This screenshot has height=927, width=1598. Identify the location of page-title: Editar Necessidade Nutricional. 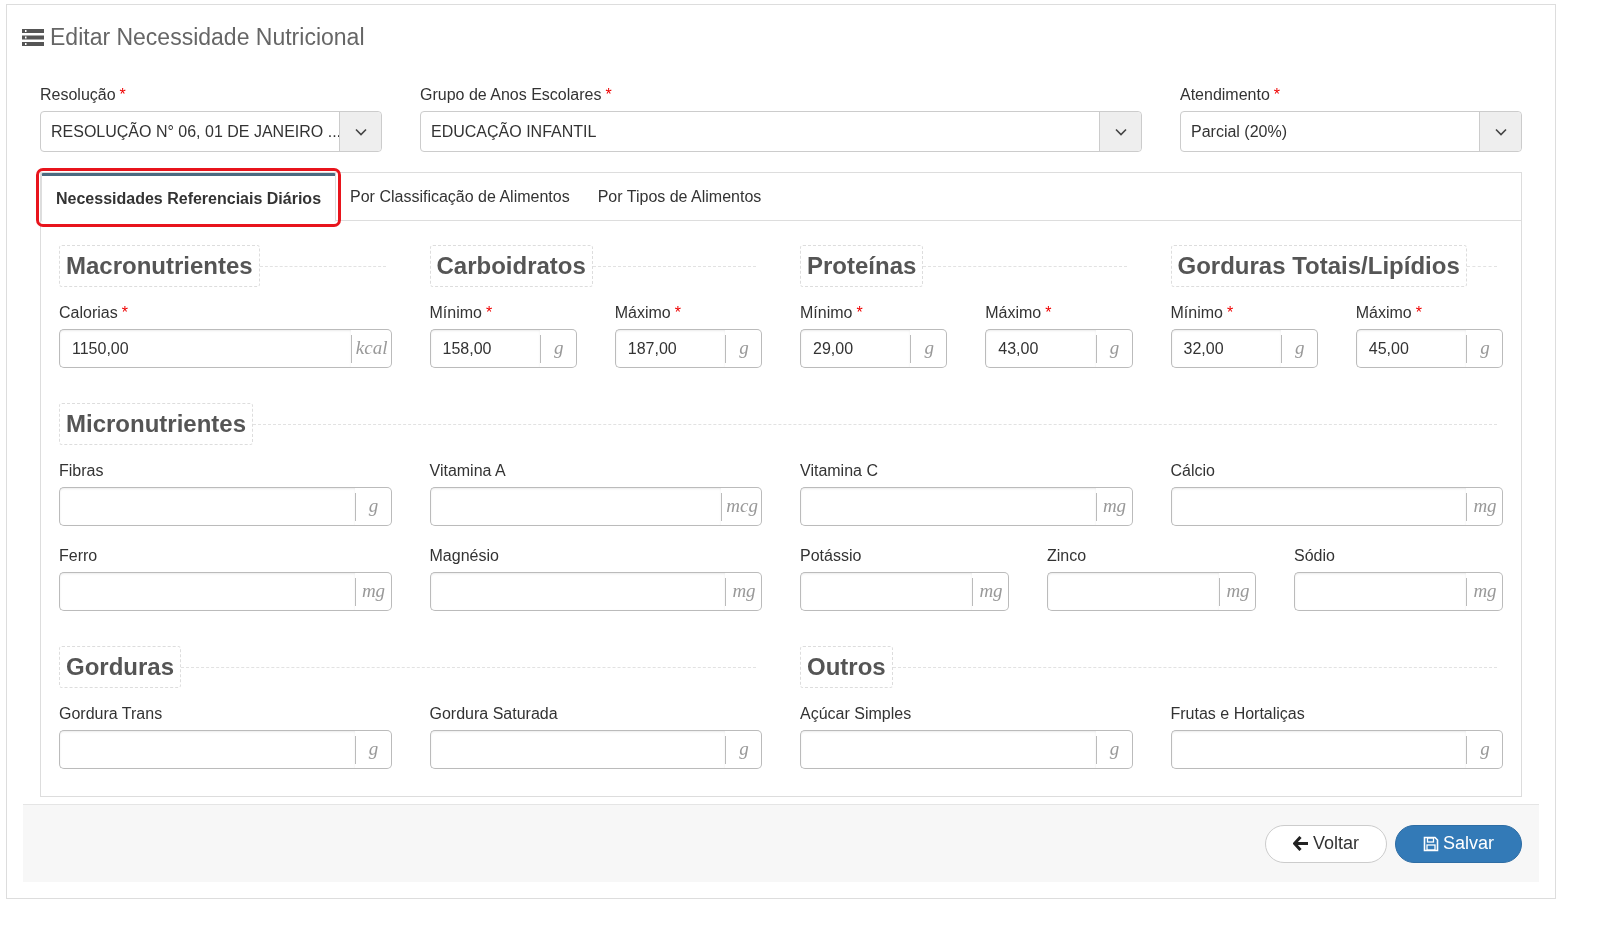
(207, 37).